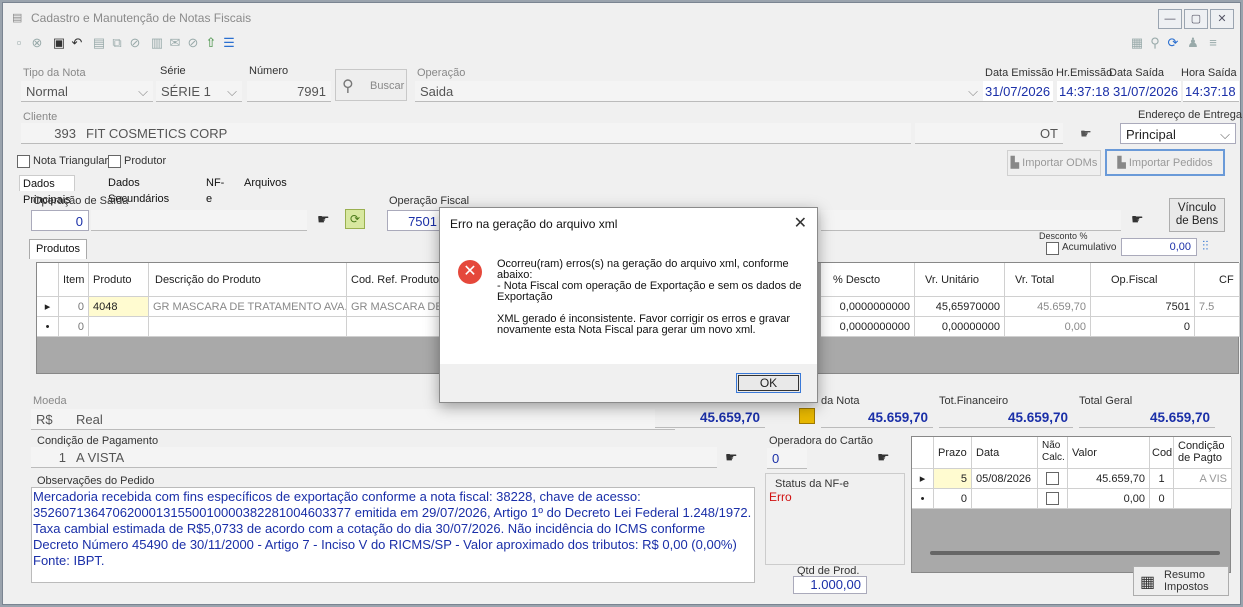 This screenshot has width=1243, height=607. Describe the element at coordinates (1109, 479) in the screenshot. I see `table-row-valor: 45.659,70` at that location.